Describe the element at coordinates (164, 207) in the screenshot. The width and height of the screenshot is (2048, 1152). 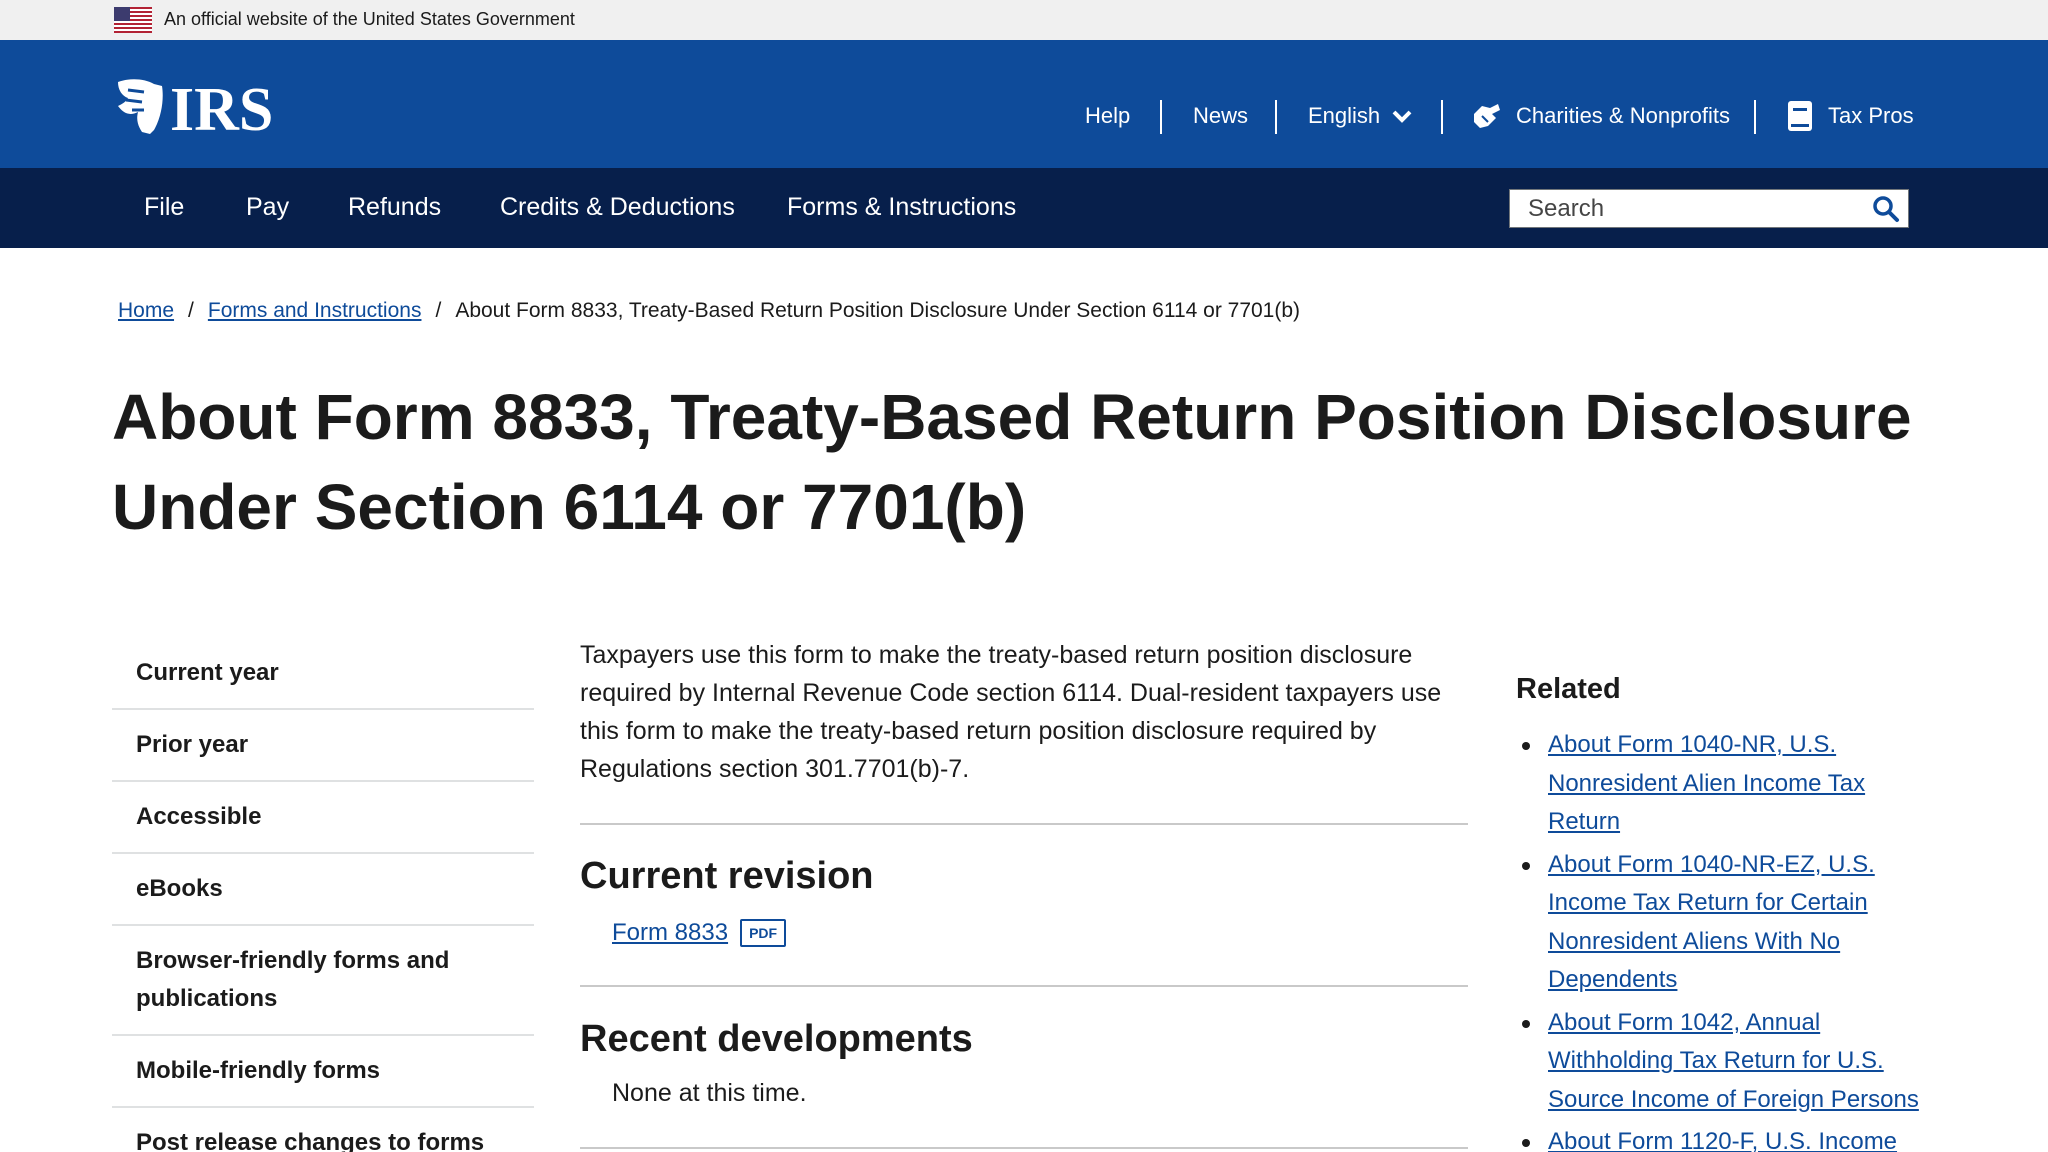
I see `nav-file: File` at that location.